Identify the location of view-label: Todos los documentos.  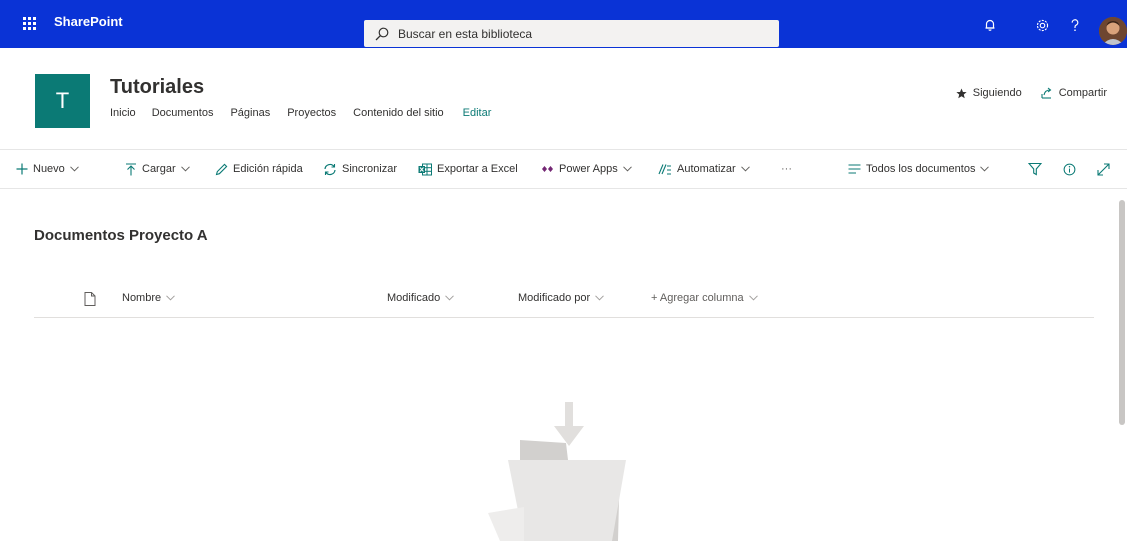
(921, 169).